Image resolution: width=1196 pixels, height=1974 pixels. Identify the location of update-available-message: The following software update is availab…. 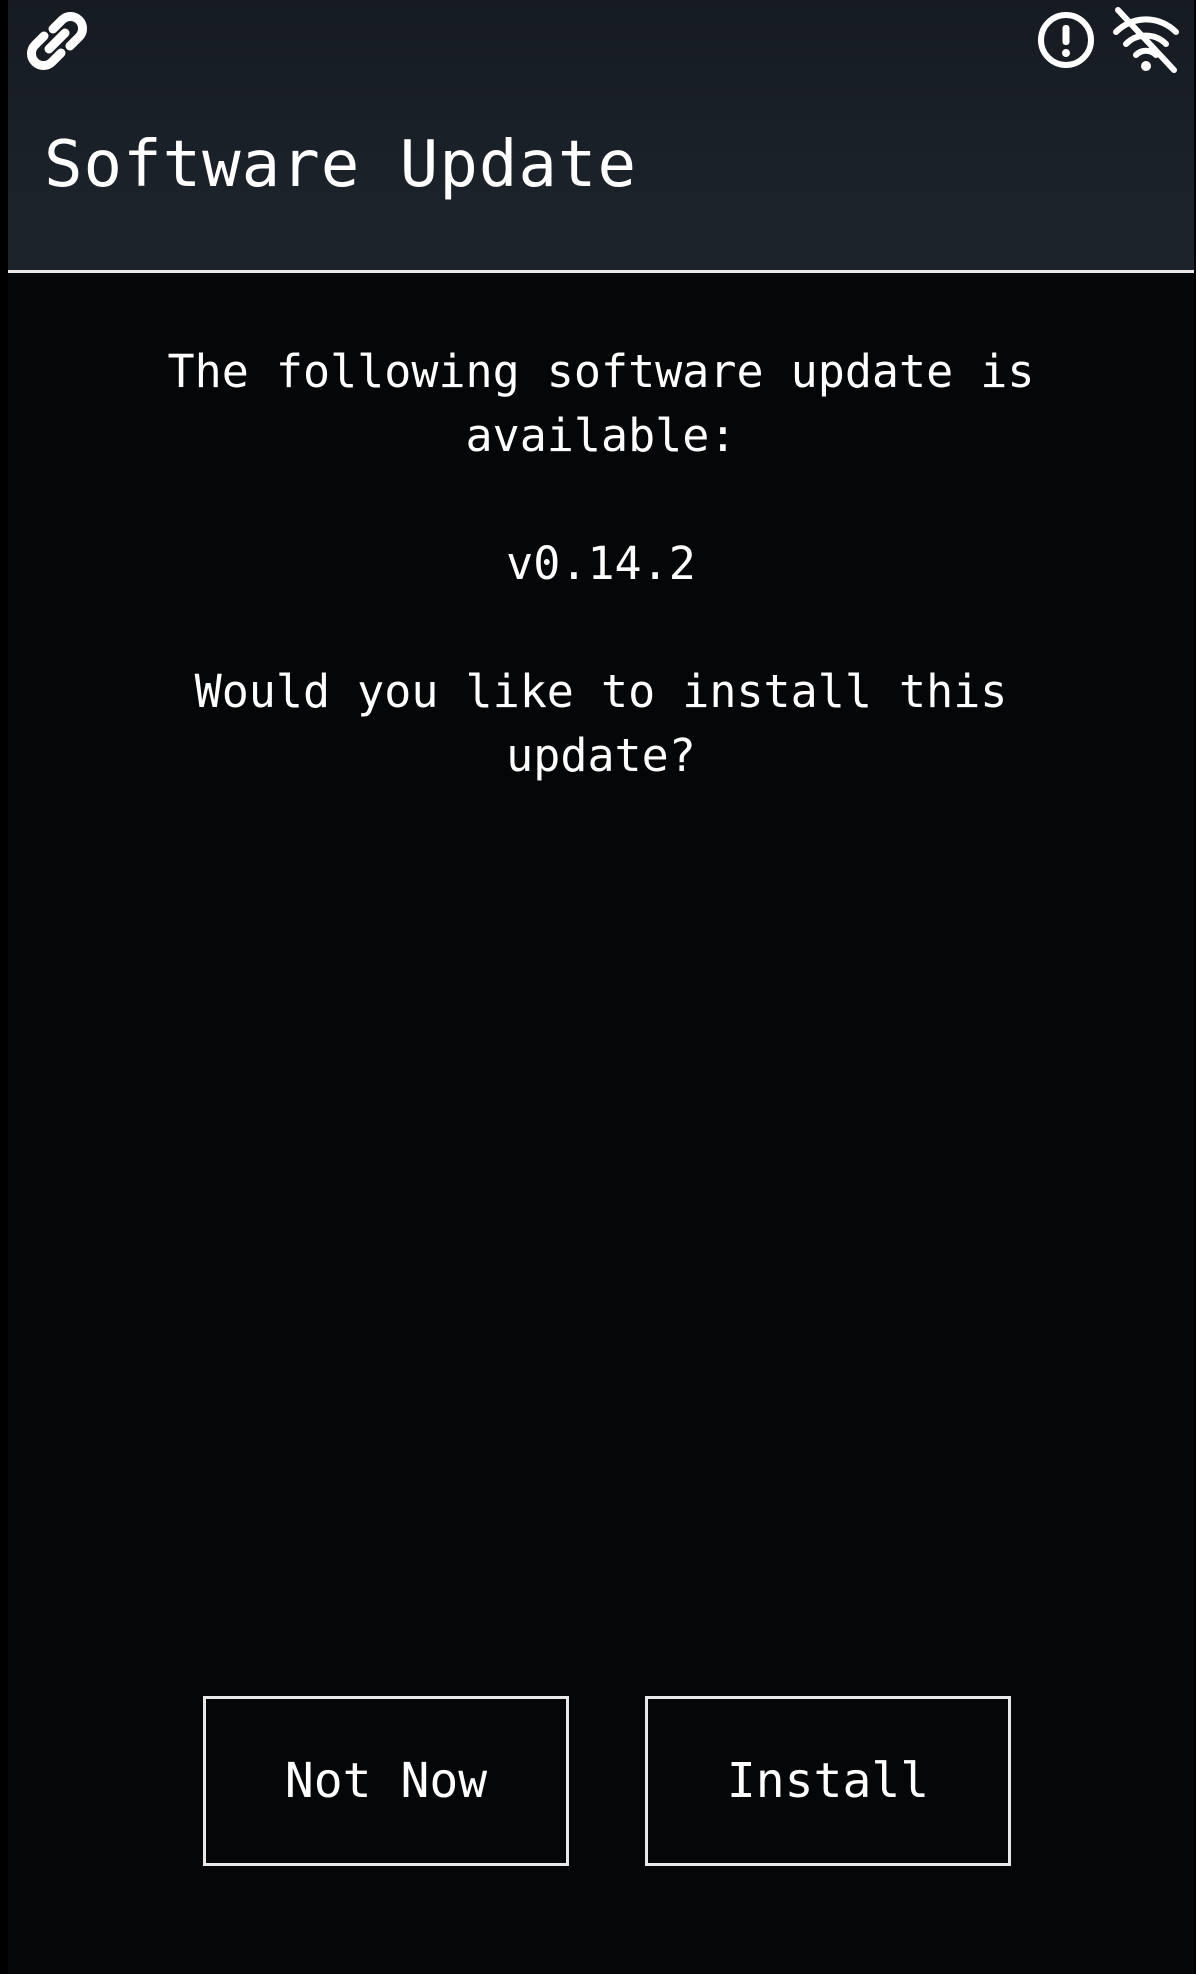
(601, 403).